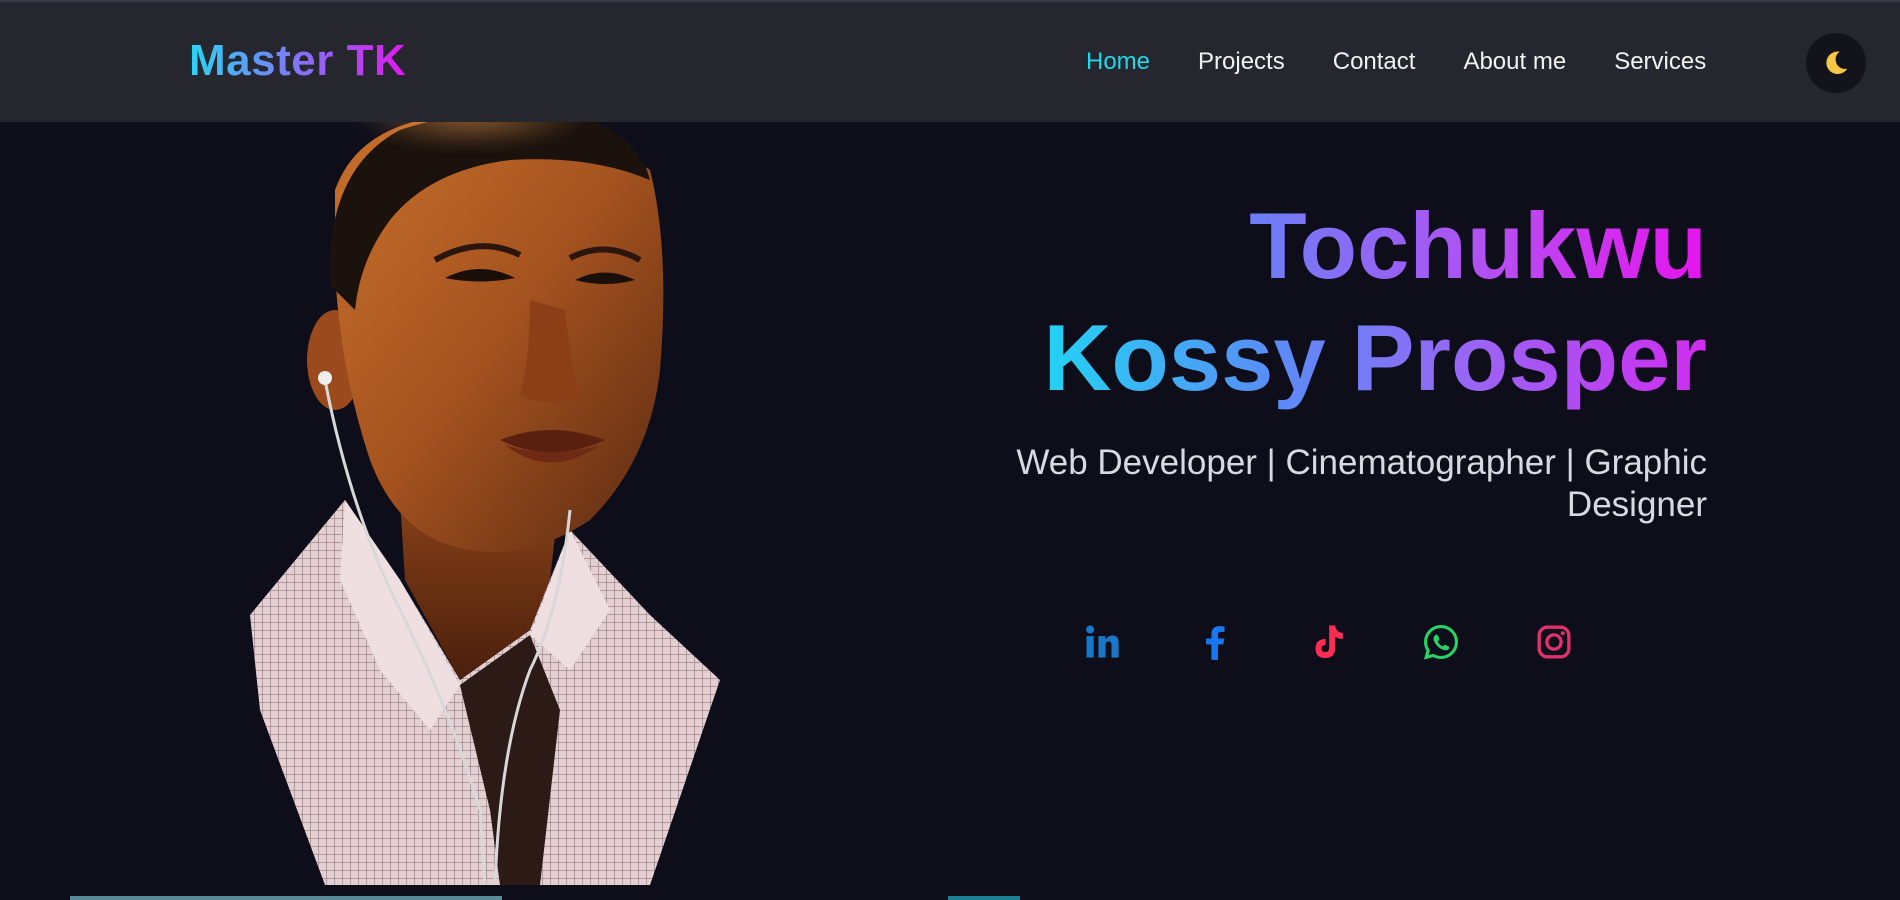 The image size is (1900, 900). Describe the element at coordinates (1375, 358) in the screenshot. I see `hero-last-name: Kossy Prosper` at that location.